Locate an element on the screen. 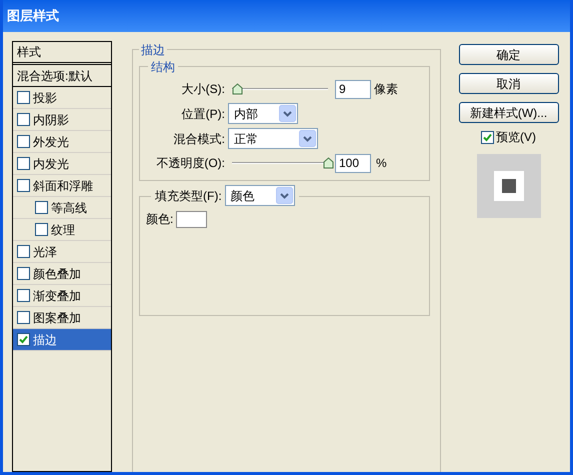 The width and height of the screenshot is (573, 475). style-label: 投影 is located at coordinates (45, 98).